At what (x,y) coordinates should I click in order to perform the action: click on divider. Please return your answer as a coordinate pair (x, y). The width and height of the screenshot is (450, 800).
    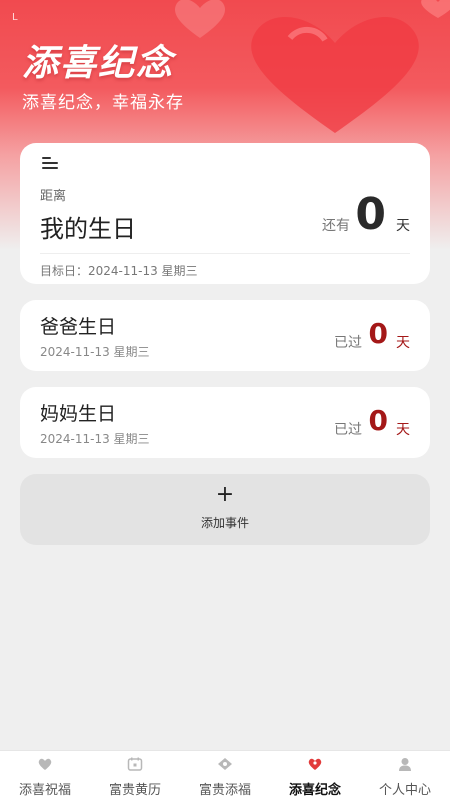
    Looking at the image, I should click on (225, 253).